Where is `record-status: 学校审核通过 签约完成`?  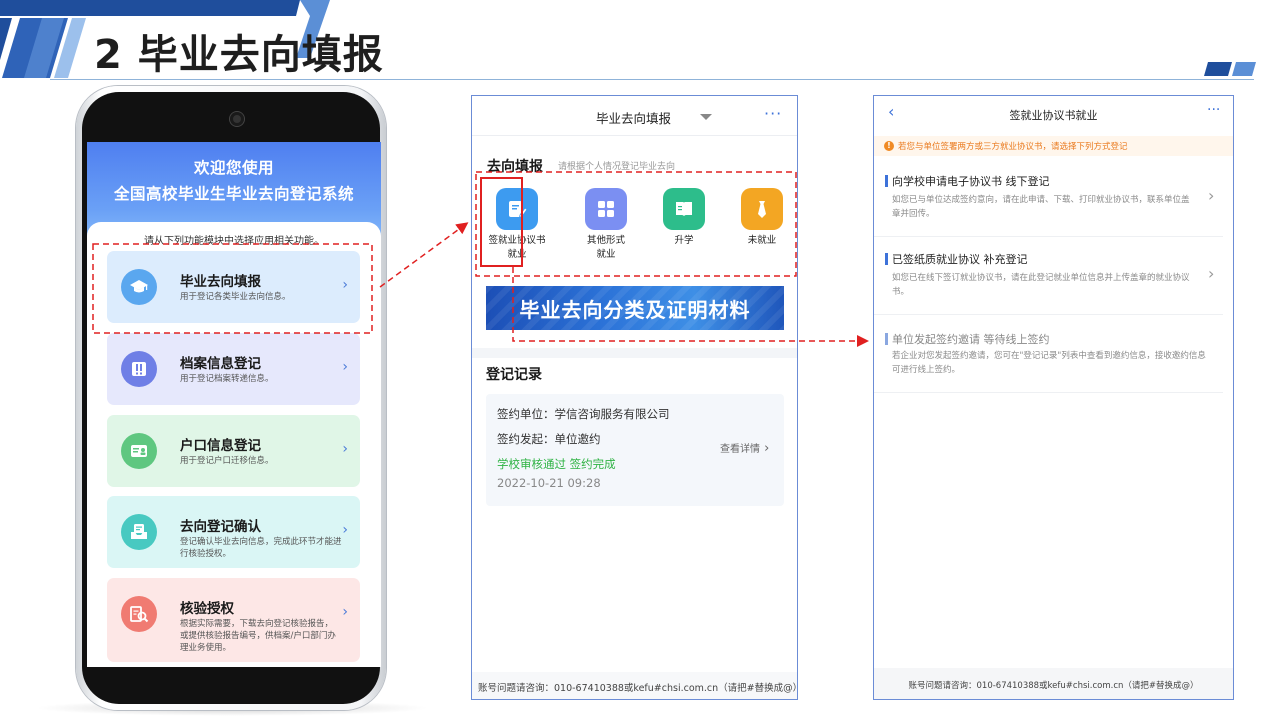 record-status: 学校审核通过 签约完成 is located at coordinates (556, 464).